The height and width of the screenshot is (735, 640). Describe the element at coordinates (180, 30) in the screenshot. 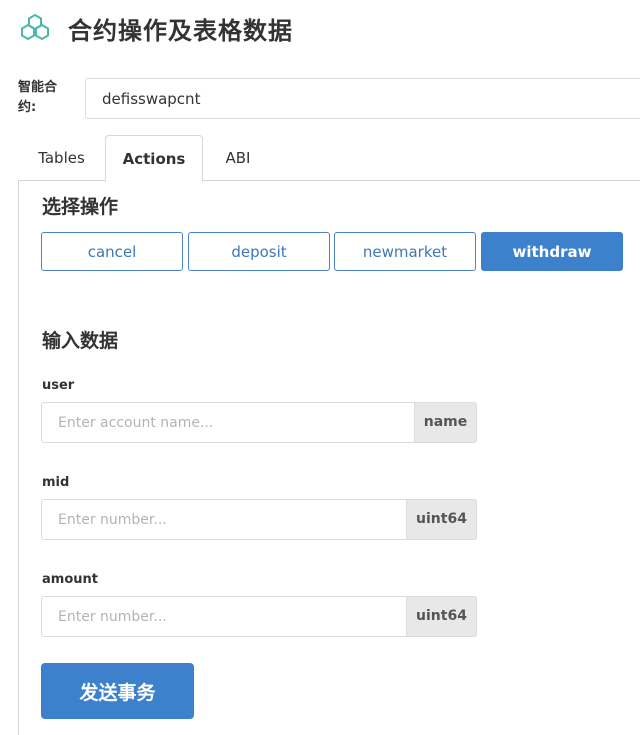

I see `page-title: 合约操作及表格数据` at that location.